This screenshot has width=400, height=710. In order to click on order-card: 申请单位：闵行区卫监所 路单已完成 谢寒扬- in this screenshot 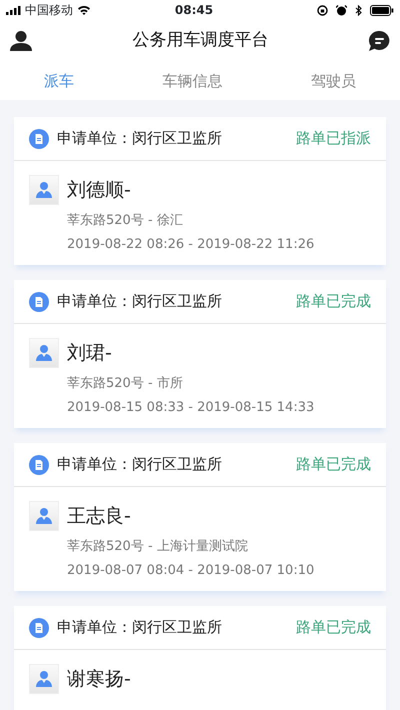, I will do `click(200, 658)`.